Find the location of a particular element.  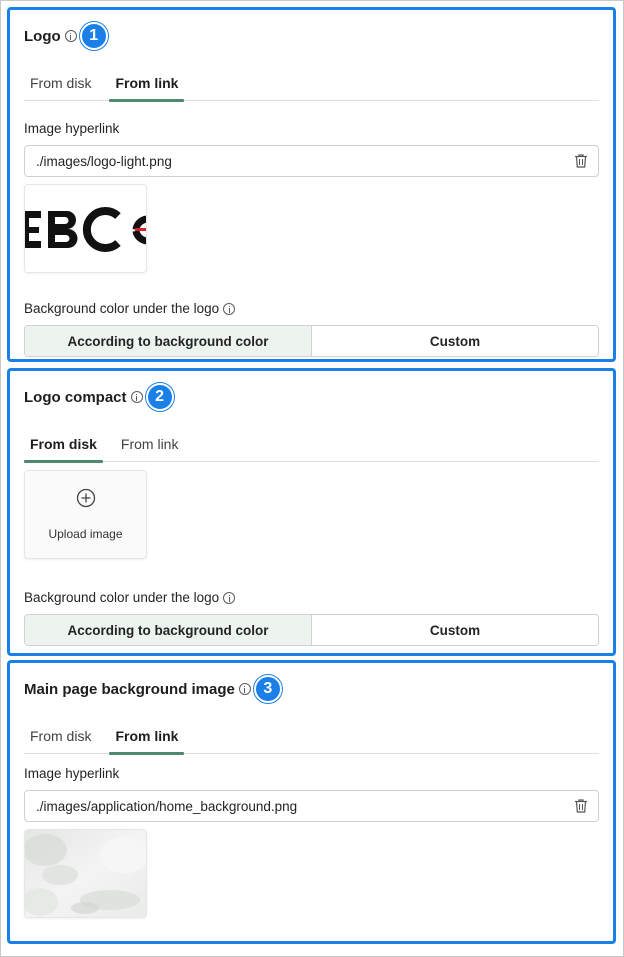

background-preview is located at coordinates (85, 873).